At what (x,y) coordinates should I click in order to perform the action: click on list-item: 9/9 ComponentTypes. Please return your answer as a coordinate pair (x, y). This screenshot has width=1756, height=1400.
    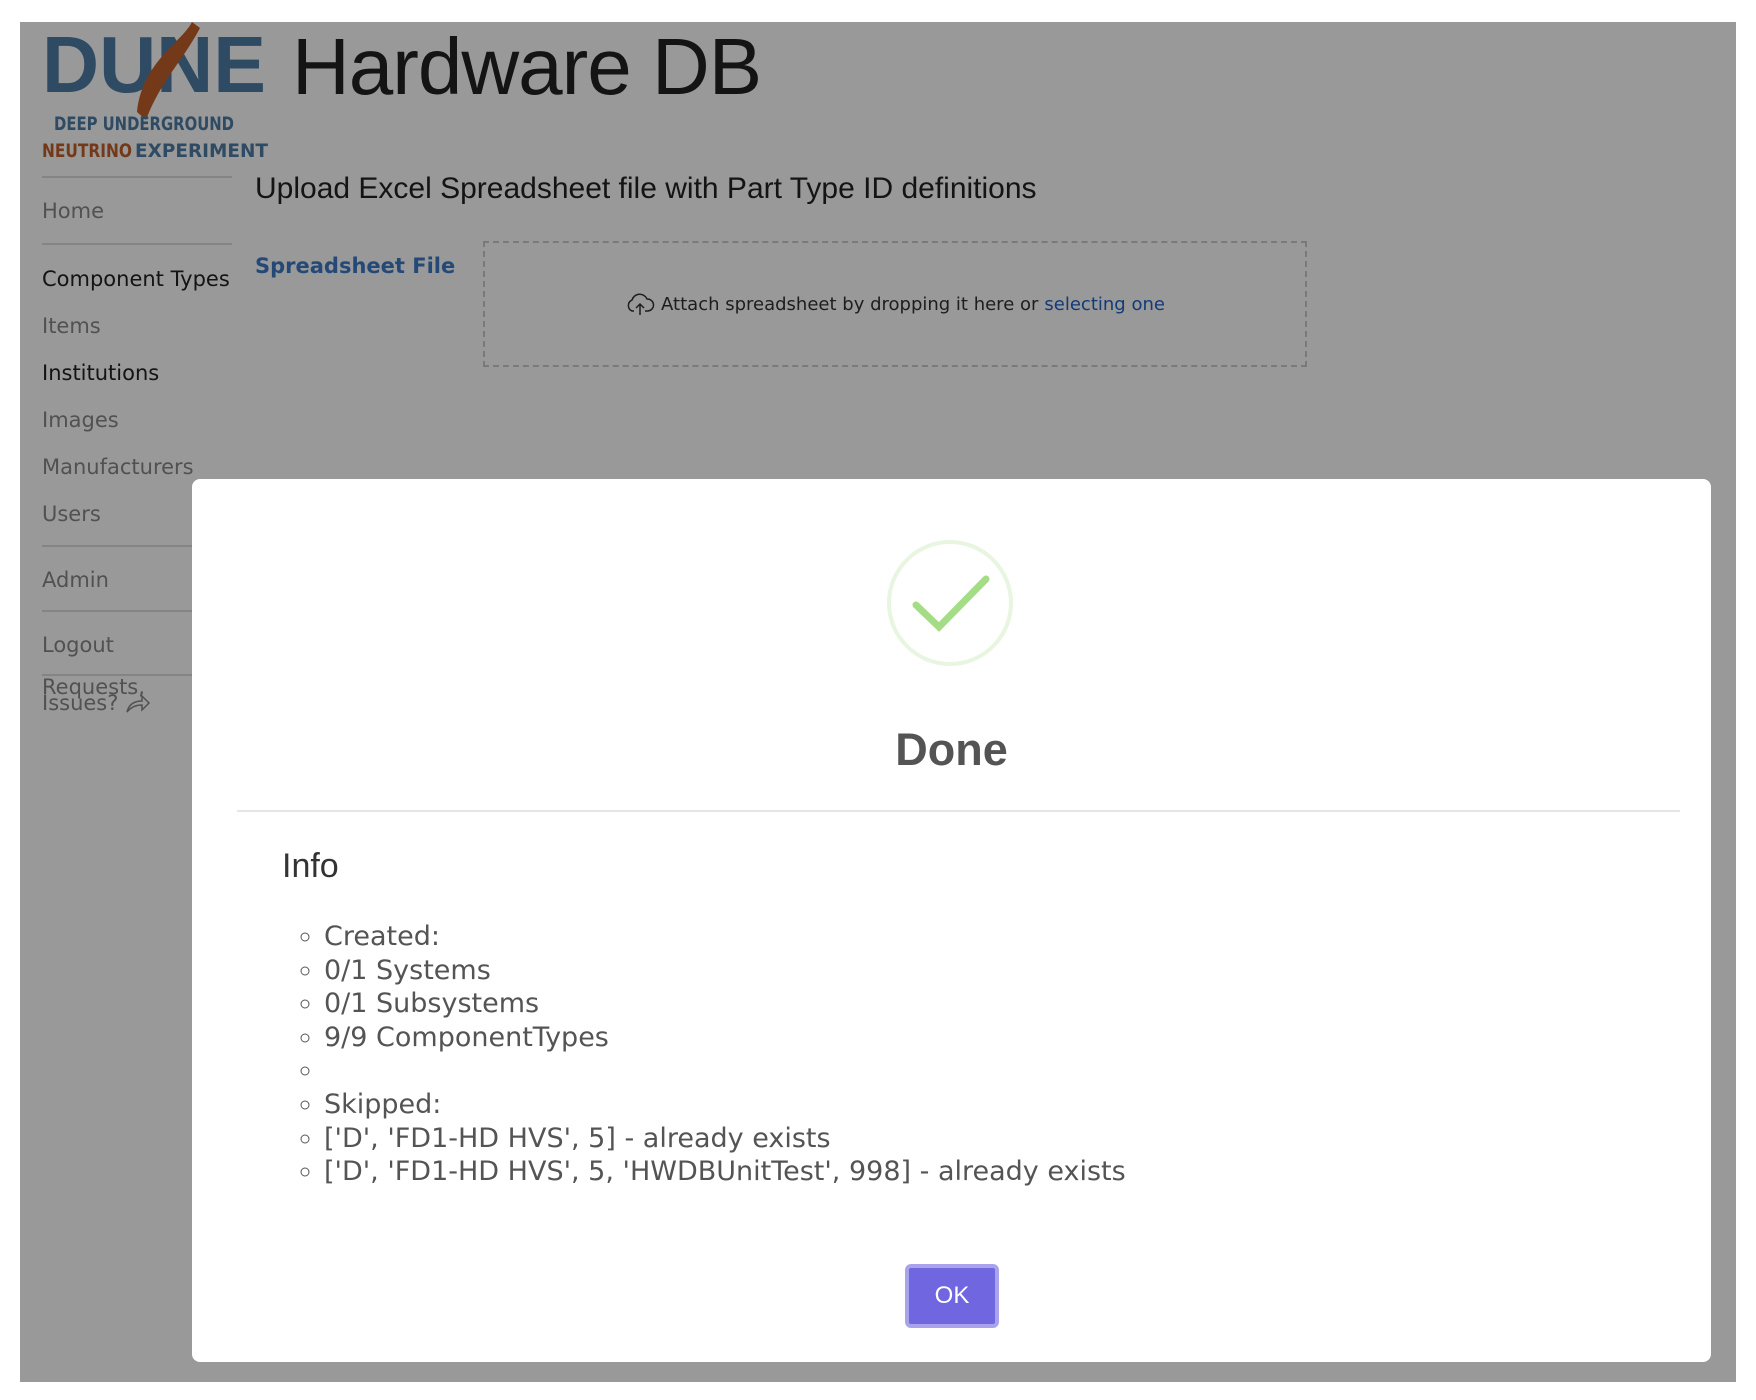
    Looking at the image, I should click on (725, 1038).